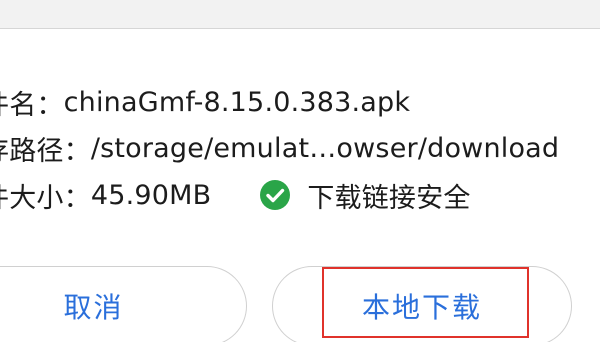 This screenshot has height=342, width=600. I want to click on check-circle-icon, so click(275, 195).